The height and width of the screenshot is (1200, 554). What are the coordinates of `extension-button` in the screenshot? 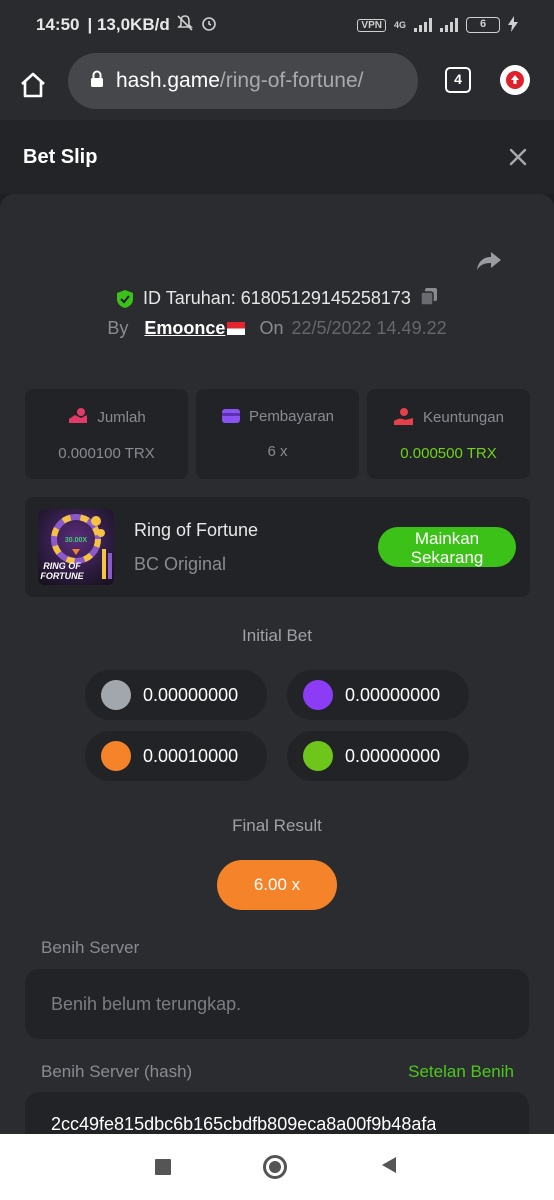 It's located at (515, 80).